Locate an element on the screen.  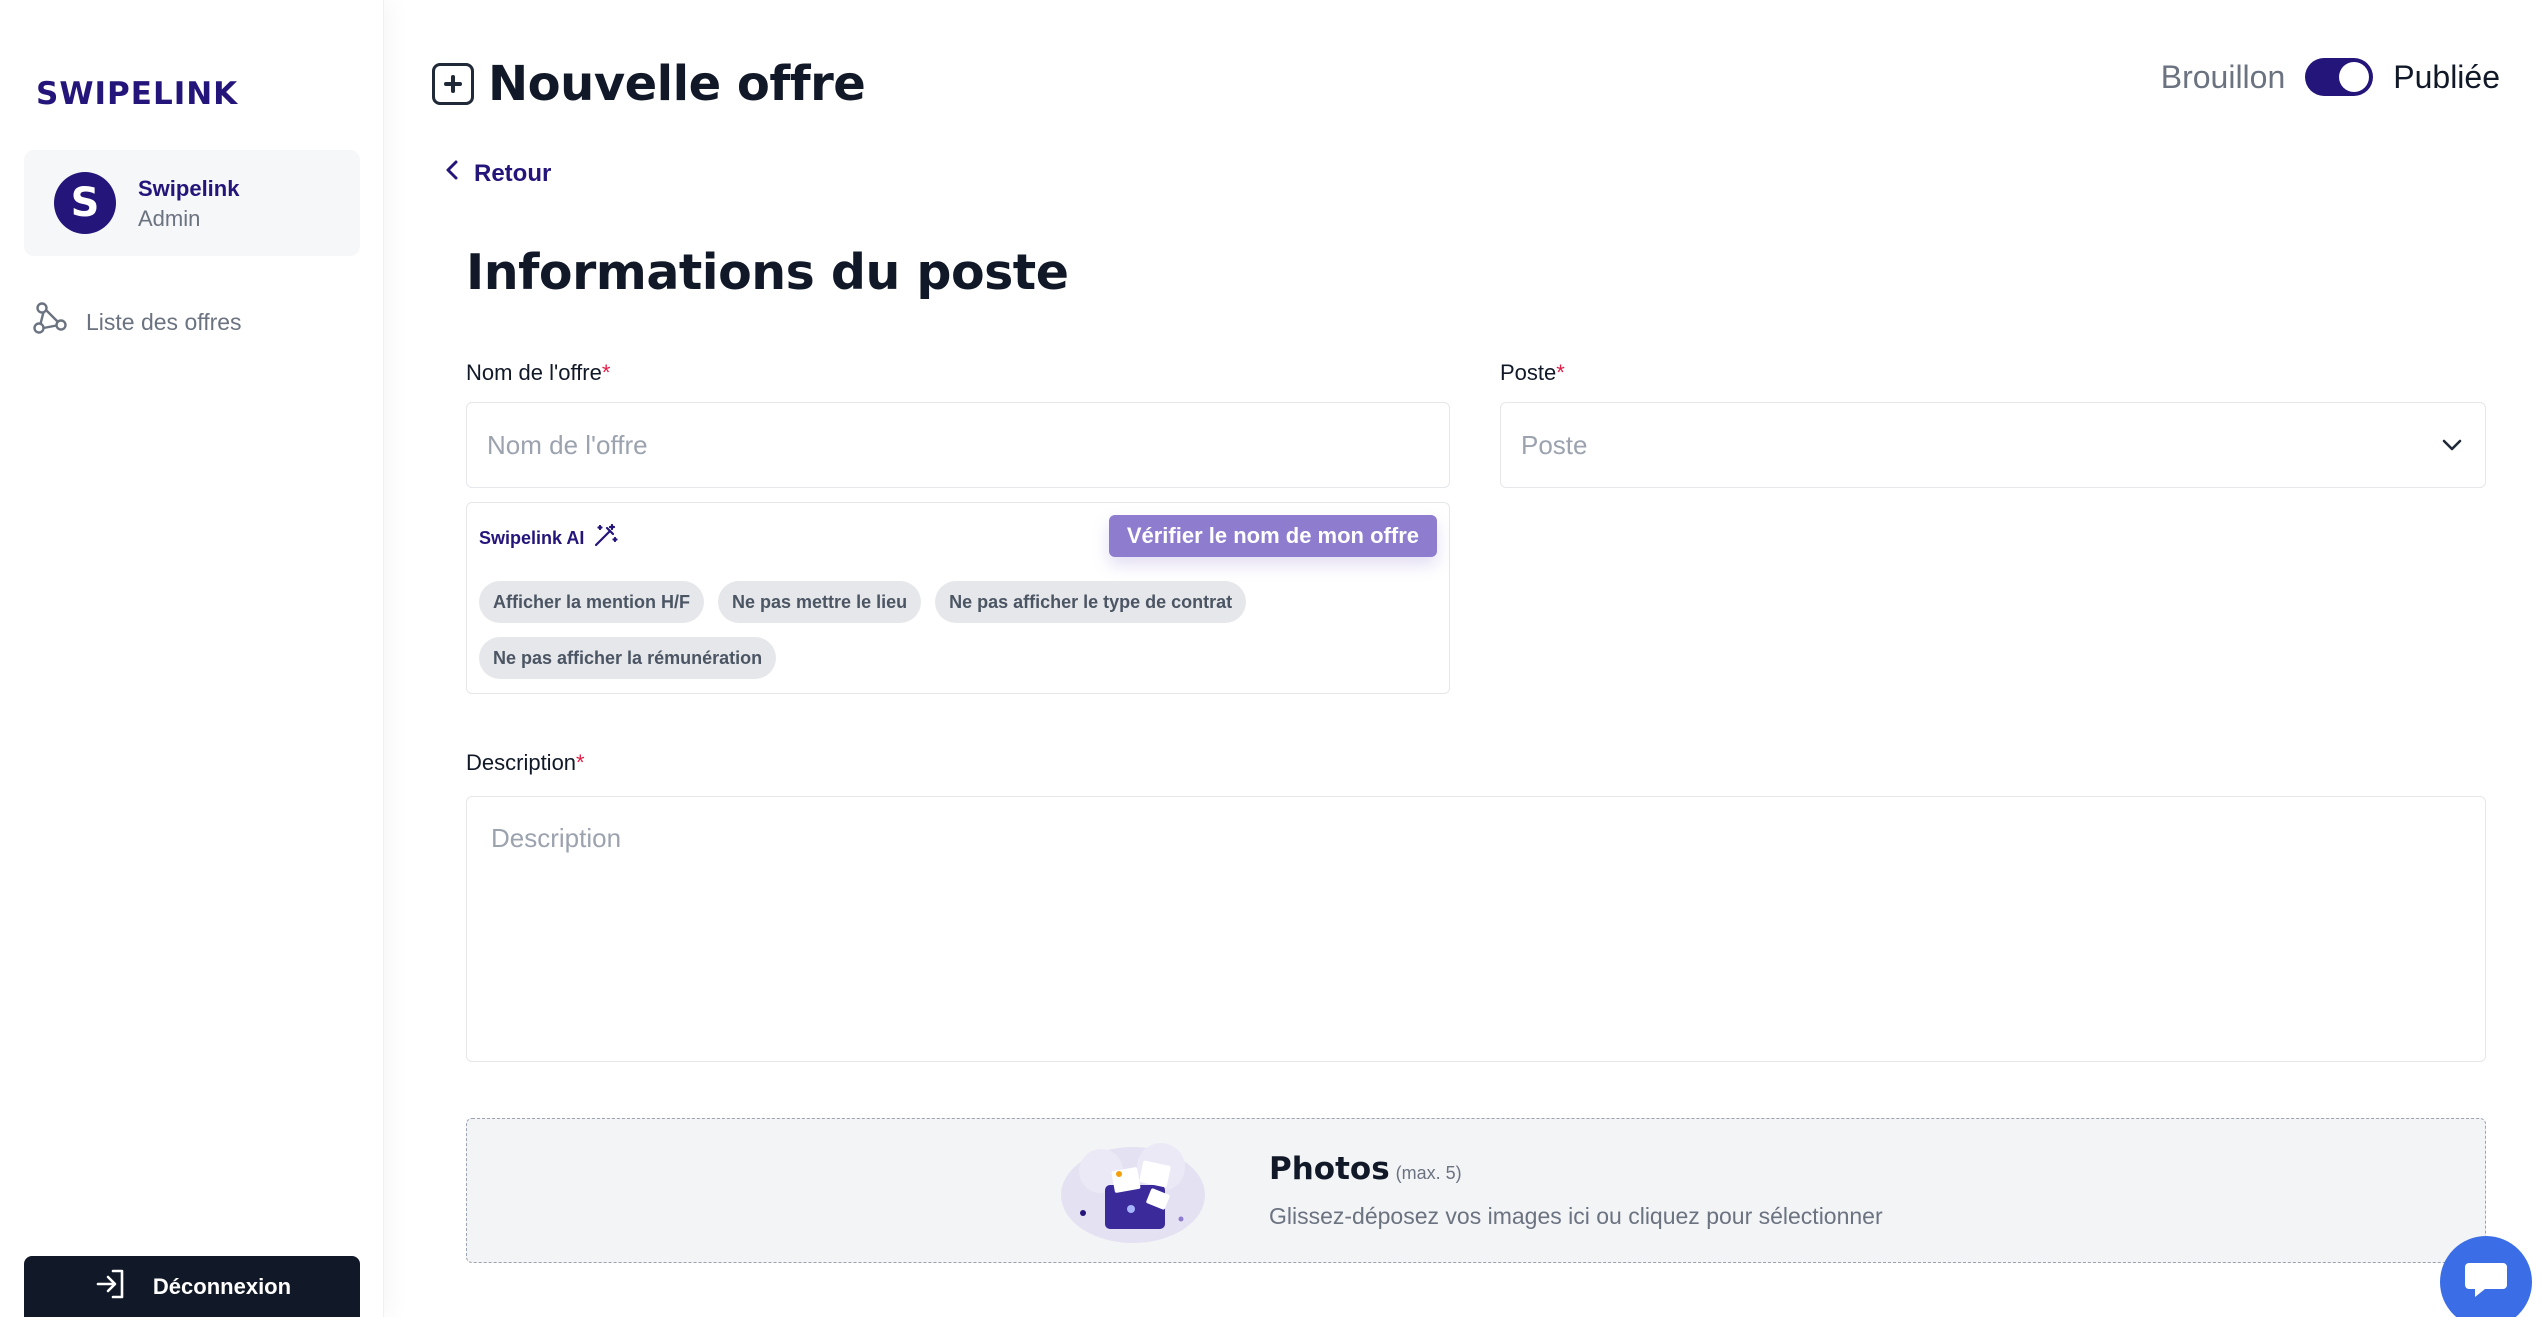
page-header: Nouvelle offre is located at coordinates (649, 84).